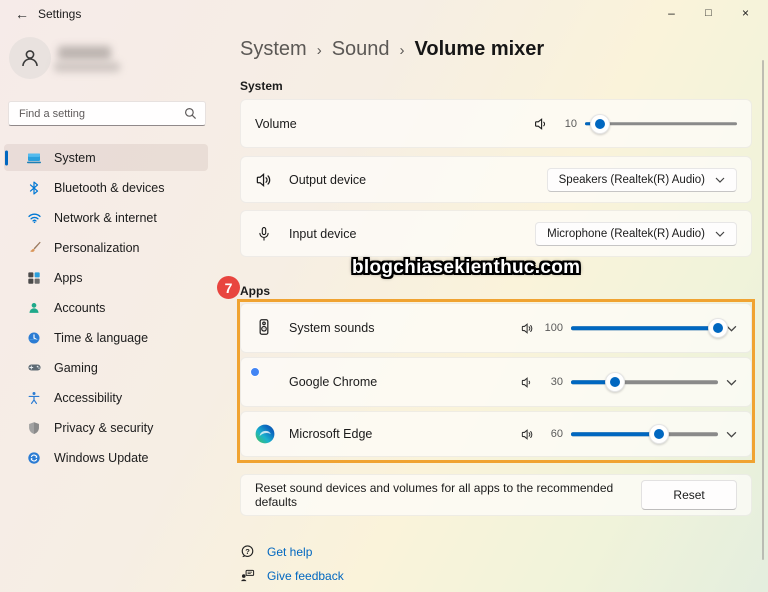 The image size is (768, 592). What do you see at coordinates (305, 575) in the screenshot?
I see `give-feedback-label: Give feedback` at bounding box center [305, 575].